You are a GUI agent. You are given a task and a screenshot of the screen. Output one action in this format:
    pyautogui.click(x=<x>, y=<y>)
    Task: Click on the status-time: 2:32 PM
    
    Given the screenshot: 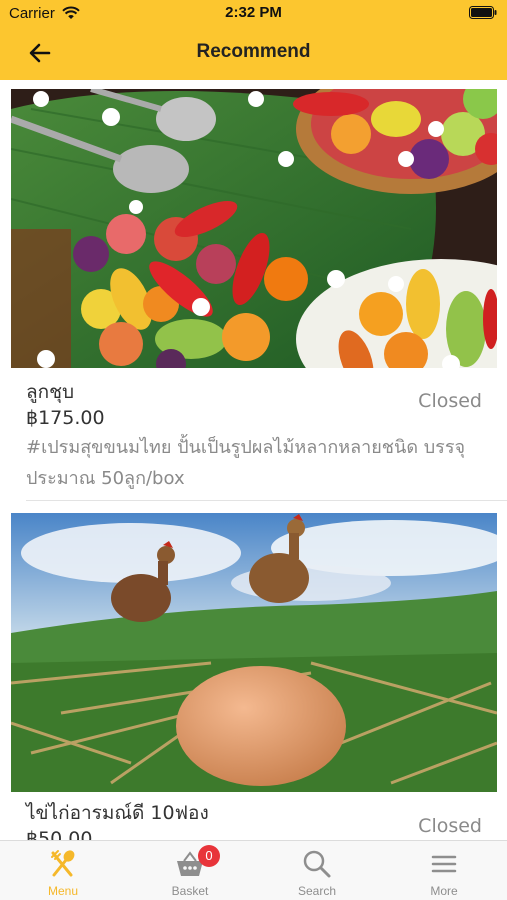 What is the action you would take?
    pyautogui.click(x=253, y=12)
    